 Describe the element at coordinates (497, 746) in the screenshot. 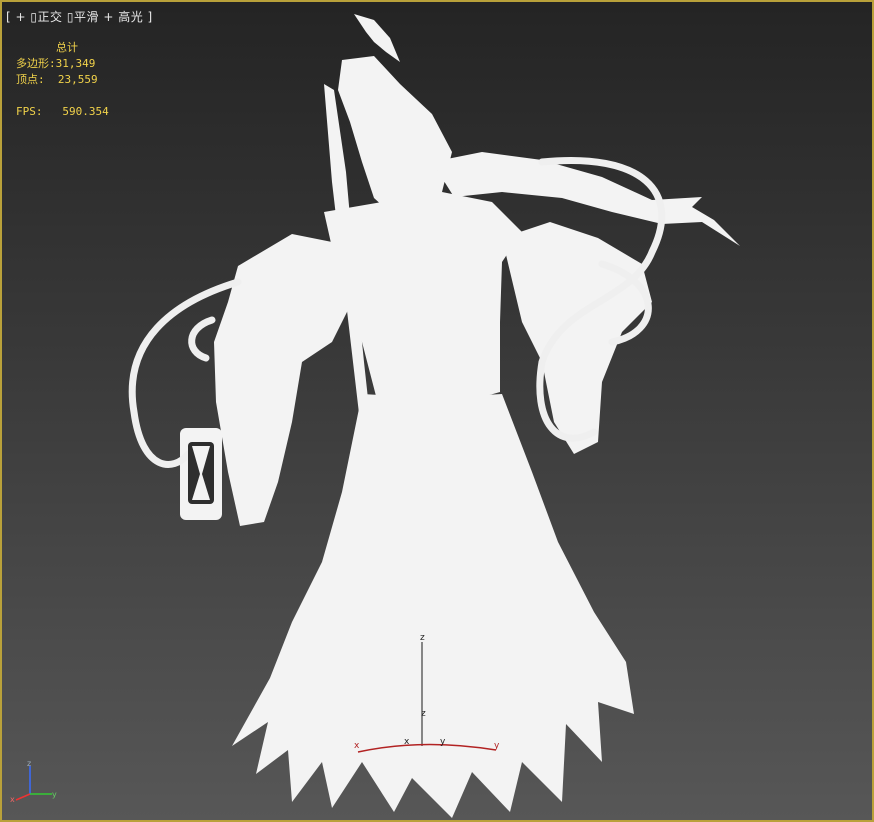

I see `gizmo-y-right: y` at that location.